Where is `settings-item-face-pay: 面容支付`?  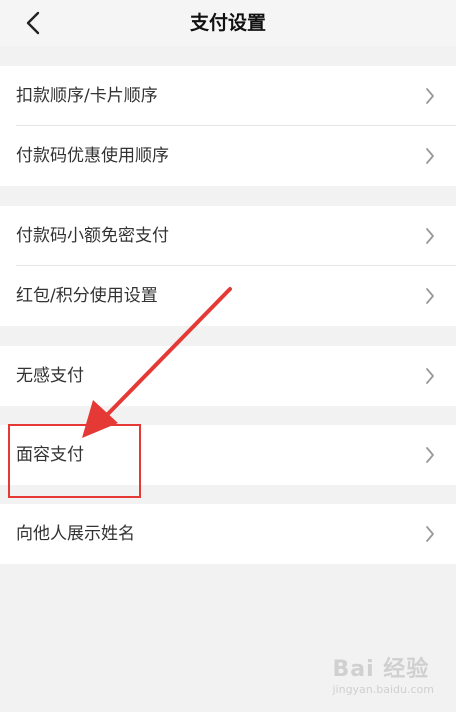 settings-item-face-pay: 面容支付 is located at coordinates (228, 455).